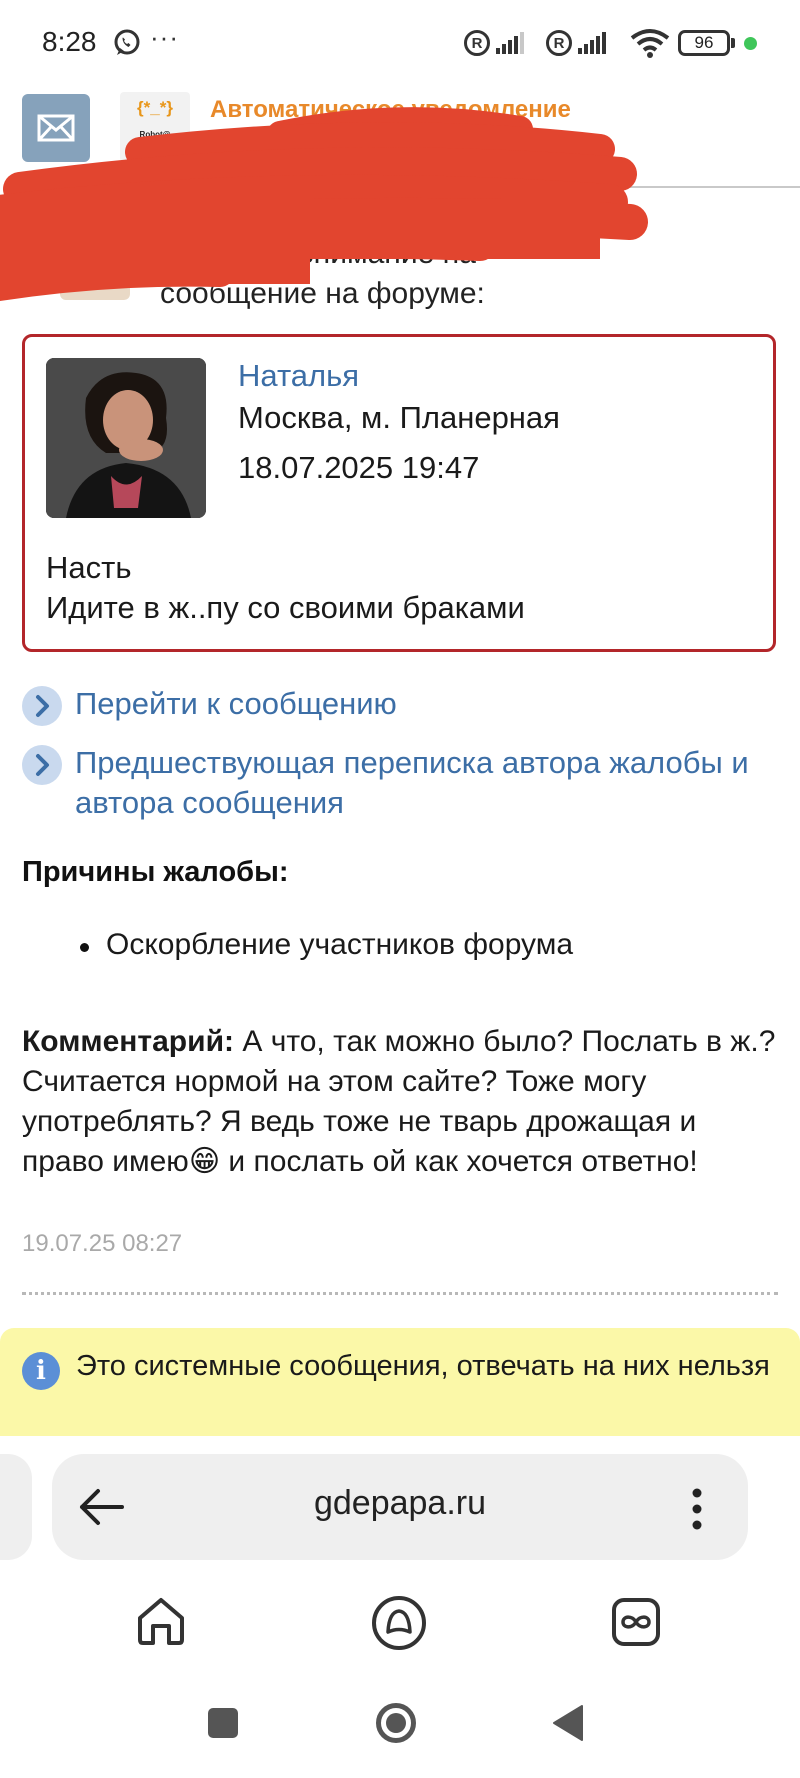 This screenshot has width=800, height=1778. I want to click on comment-label: Комментарий:, so click(128, 1041).